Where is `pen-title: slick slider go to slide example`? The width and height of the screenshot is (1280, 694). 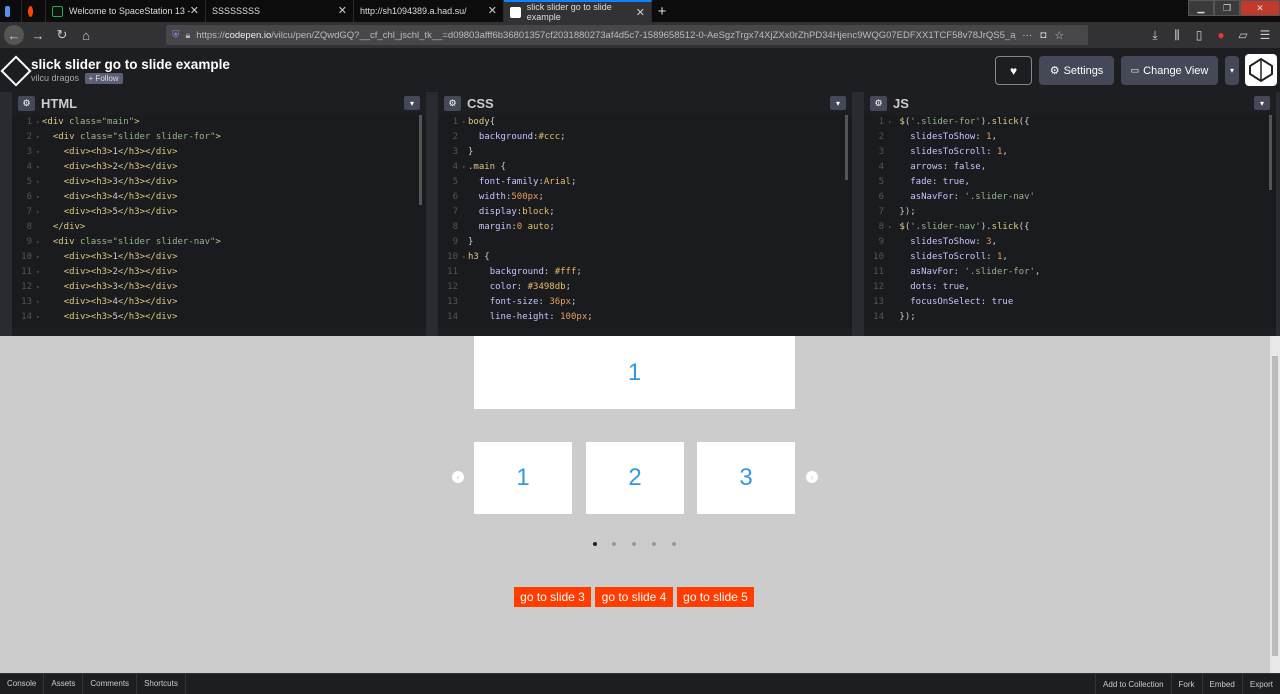
pen-title: slick slider go to slide example is located at coordinates (130, 64).